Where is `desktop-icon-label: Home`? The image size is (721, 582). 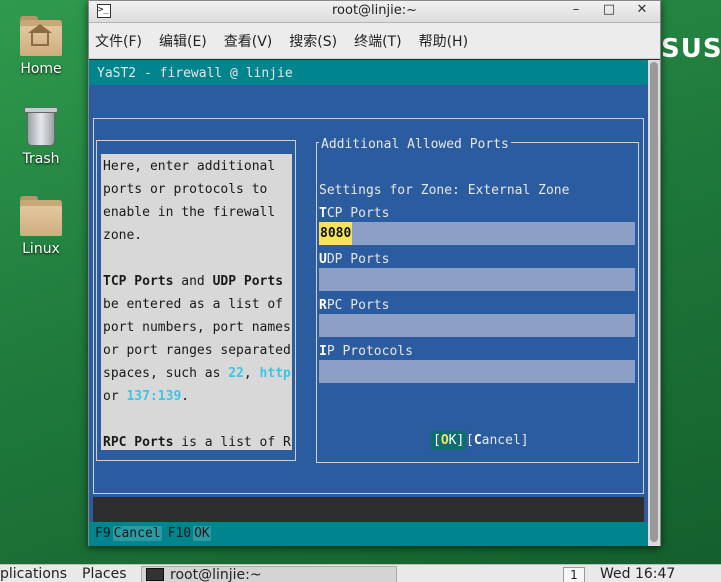 desktop-icon-label: Home is located at coordinates (41, 69).